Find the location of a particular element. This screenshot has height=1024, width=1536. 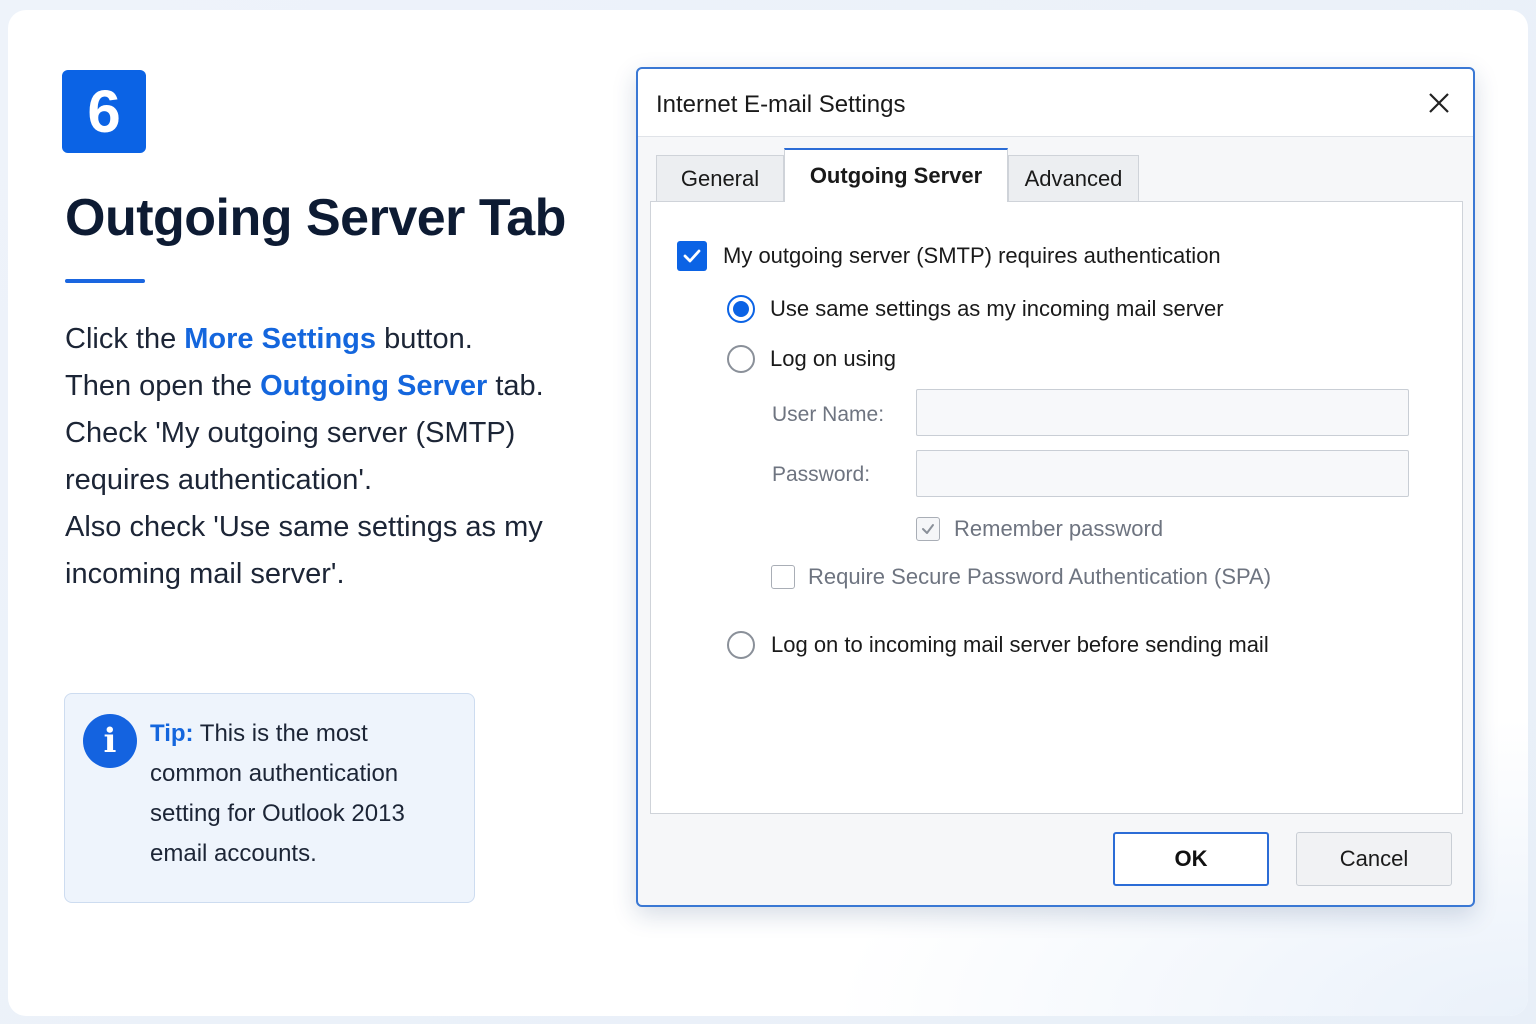

password-label: Password: is located at coordinates (821, 474).